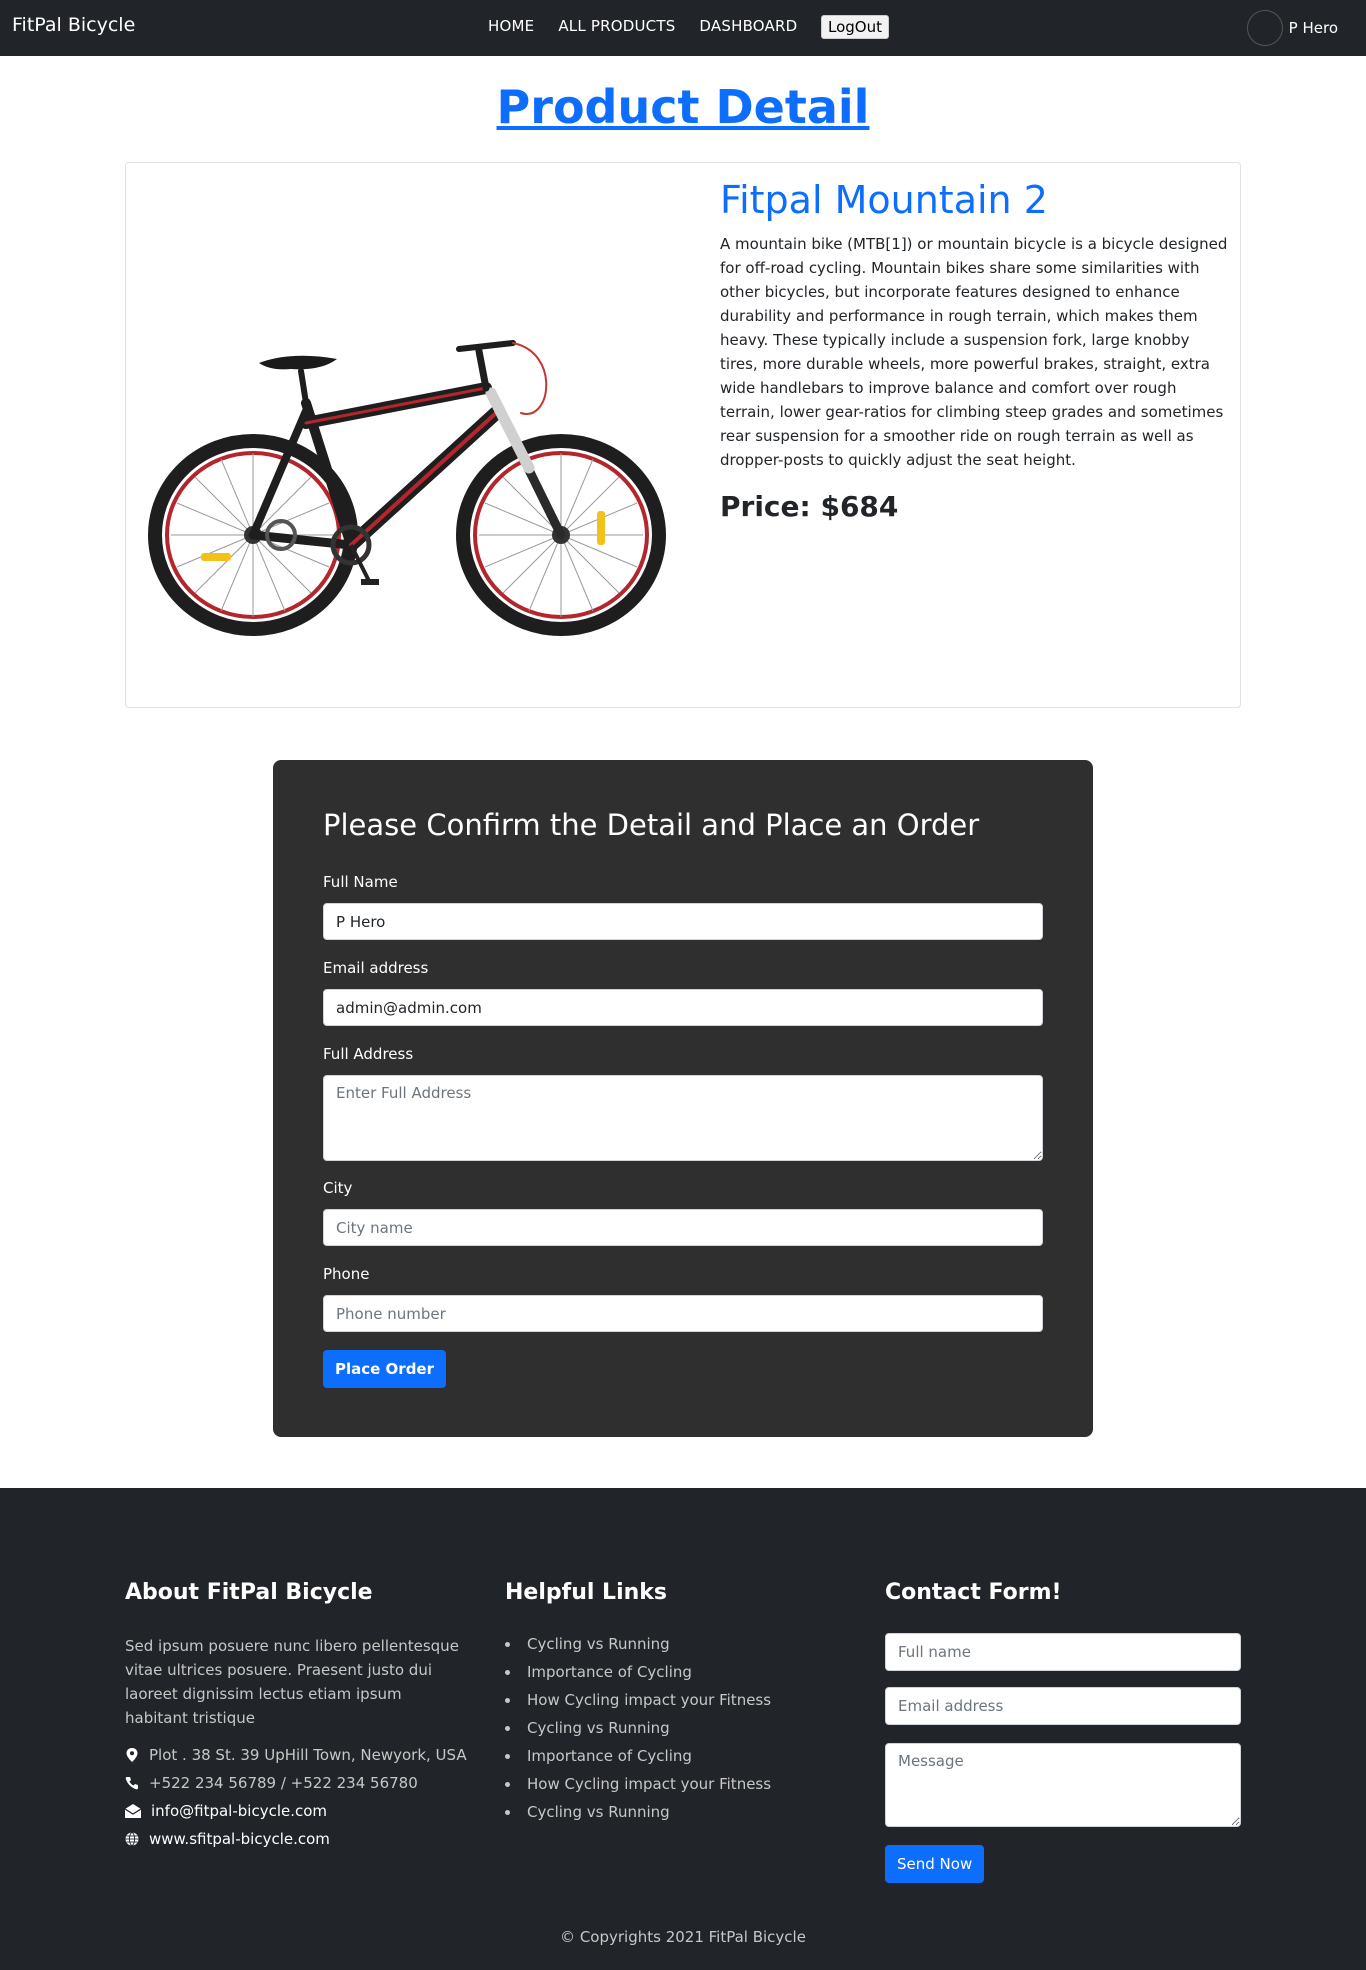  I want to click on city-label: City, so click(338, 1188).